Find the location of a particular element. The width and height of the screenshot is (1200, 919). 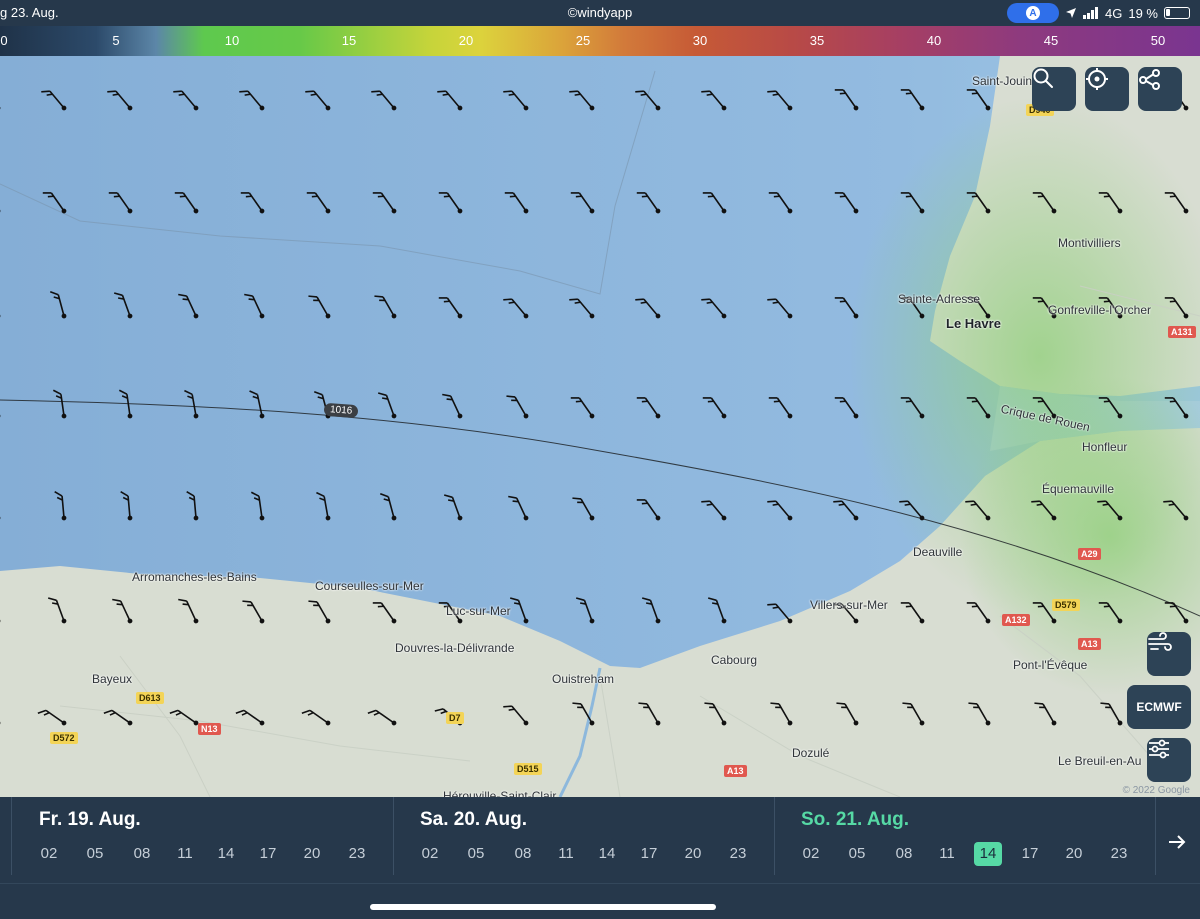

network-type: 4G is located at coordinates (1114, 13).